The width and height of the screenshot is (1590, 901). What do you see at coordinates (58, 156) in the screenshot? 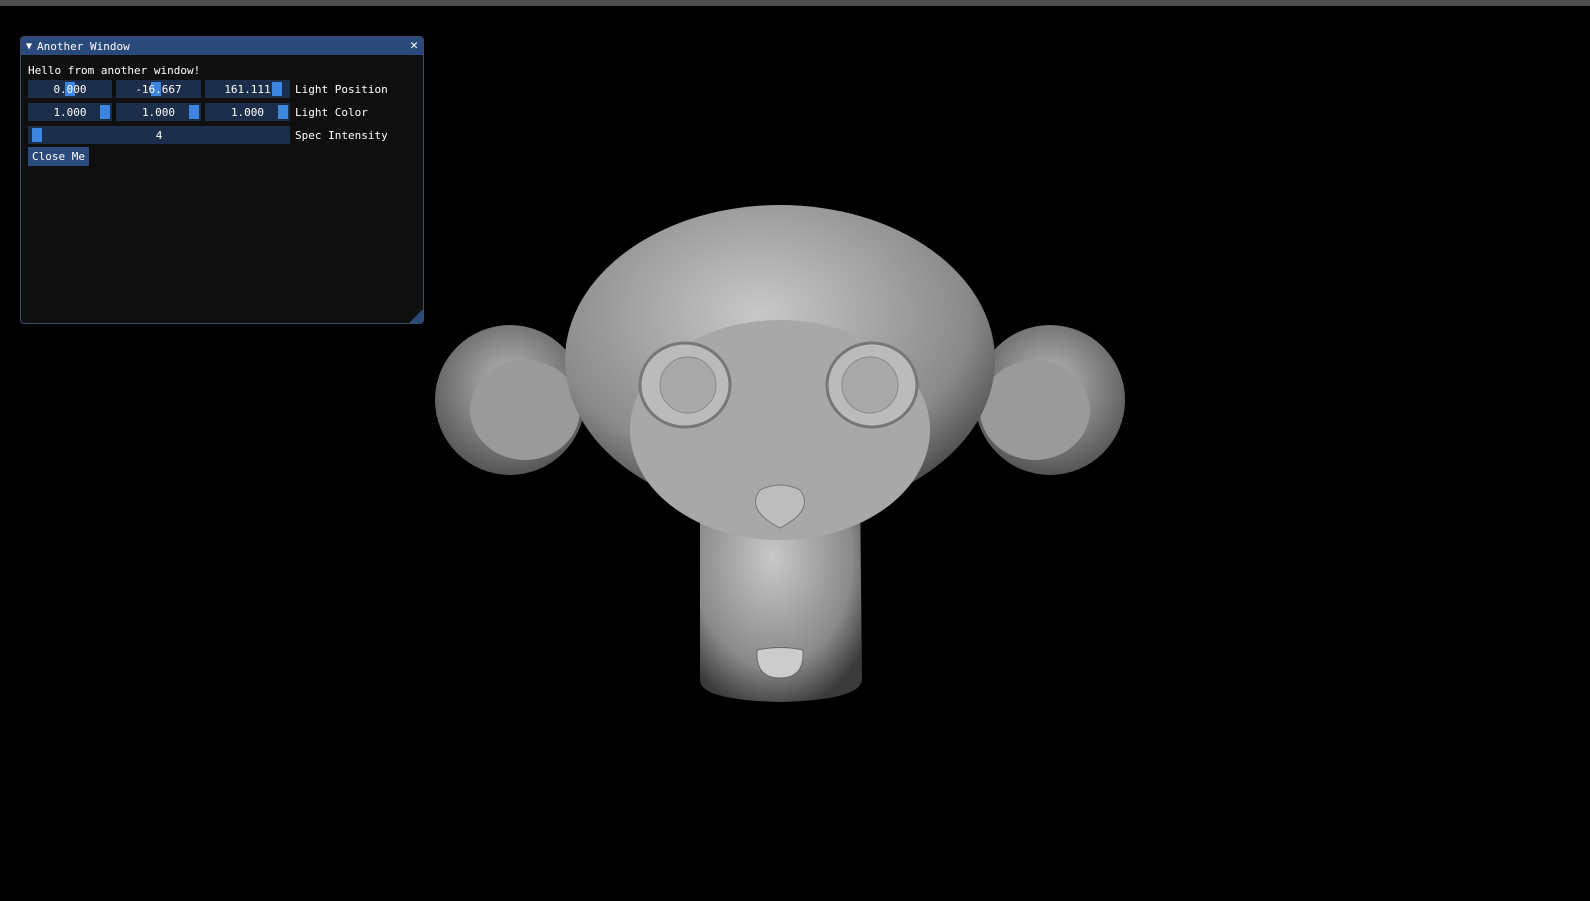
I see `close-me-button: Close Me` at bounding box center [58, 156].